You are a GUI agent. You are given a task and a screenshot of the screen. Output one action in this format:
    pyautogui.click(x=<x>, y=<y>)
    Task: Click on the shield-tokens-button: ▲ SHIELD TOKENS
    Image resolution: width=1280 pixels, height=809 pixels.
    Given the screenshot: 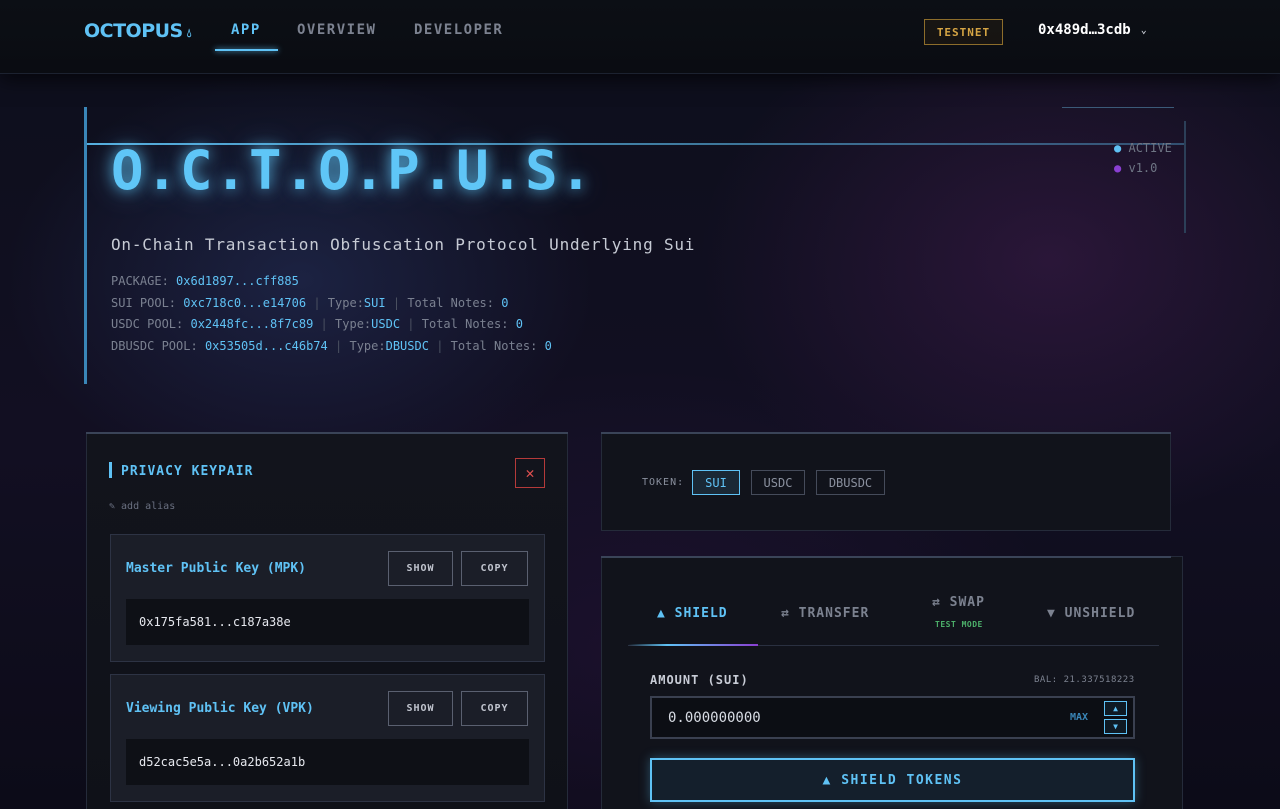 What is the action you would take?
    pyautogui.click(x=892, y=780)
    